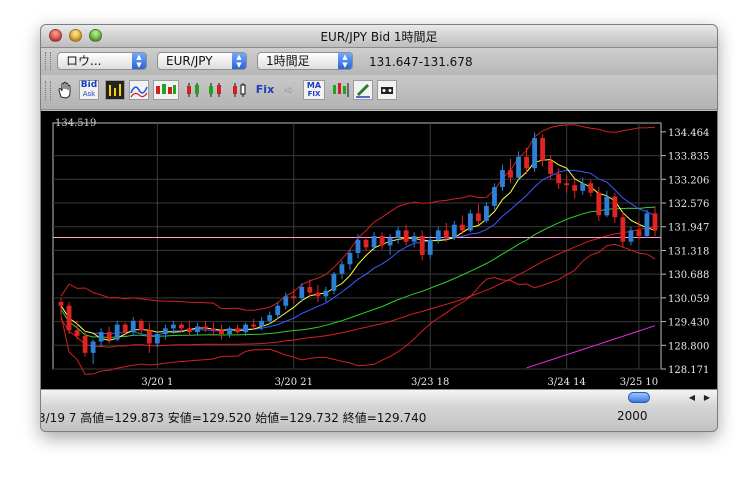 Image resolution: width=754 pixels, height=480 pixels. I want to click on ma-fix-button: MA FIX, so click(314, 90).